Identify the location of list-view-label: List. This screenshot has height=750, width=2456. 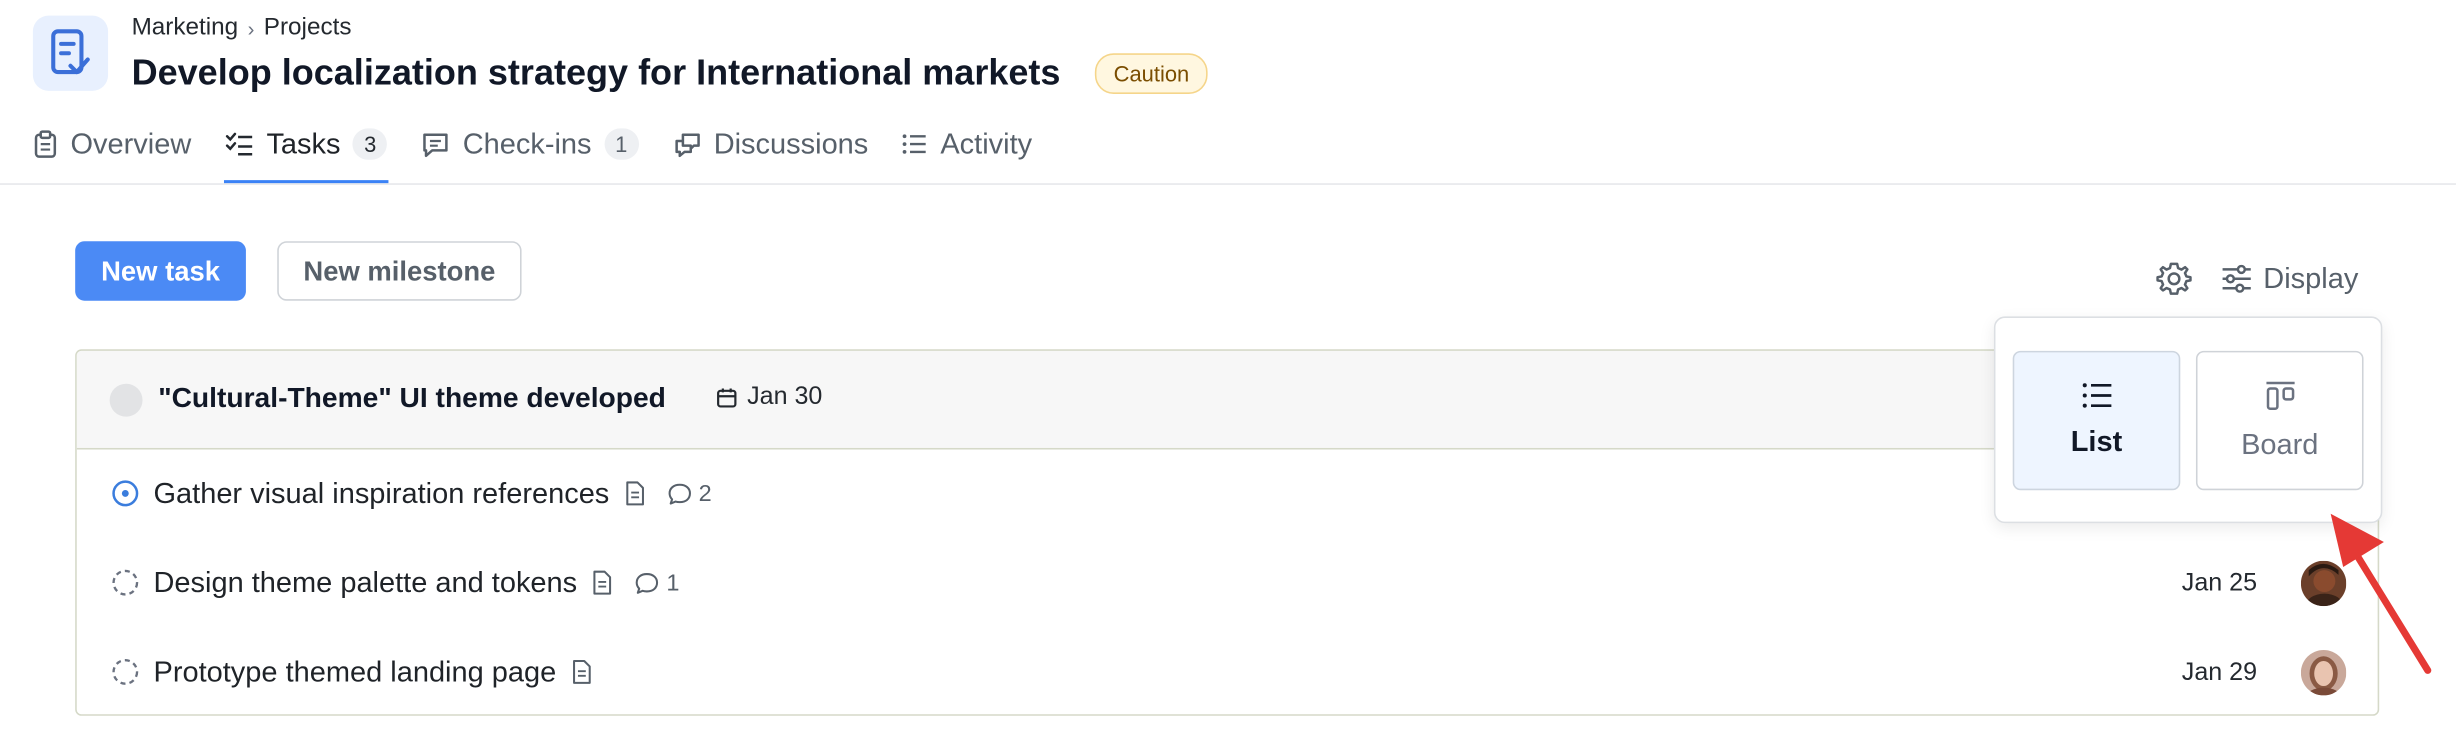
(2096, 441).